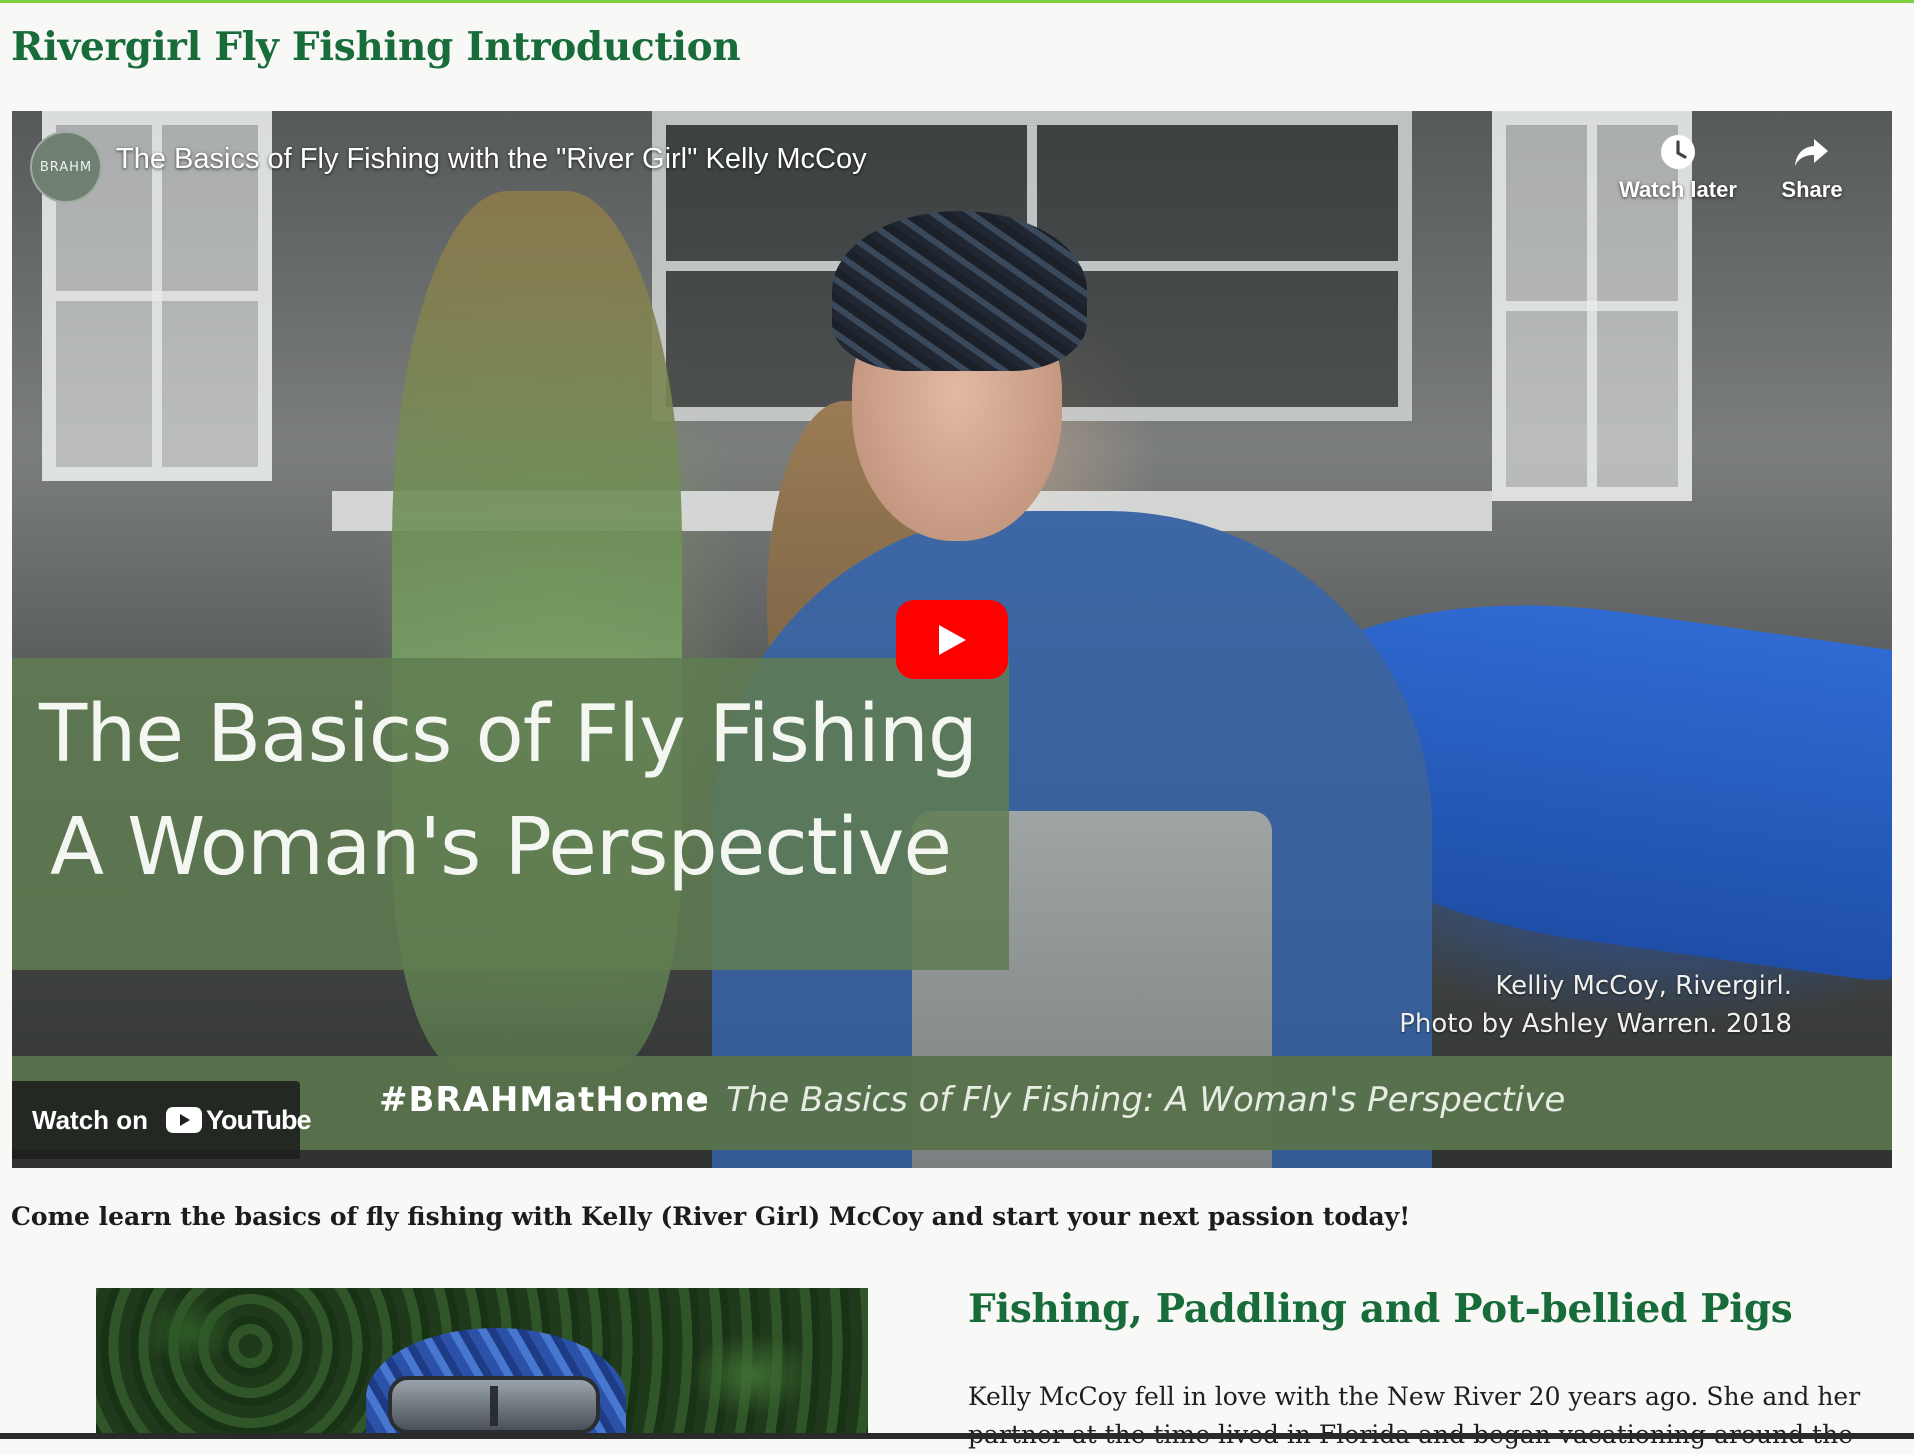  I want to click on bottom-edge-bar, so click(957, 1436).